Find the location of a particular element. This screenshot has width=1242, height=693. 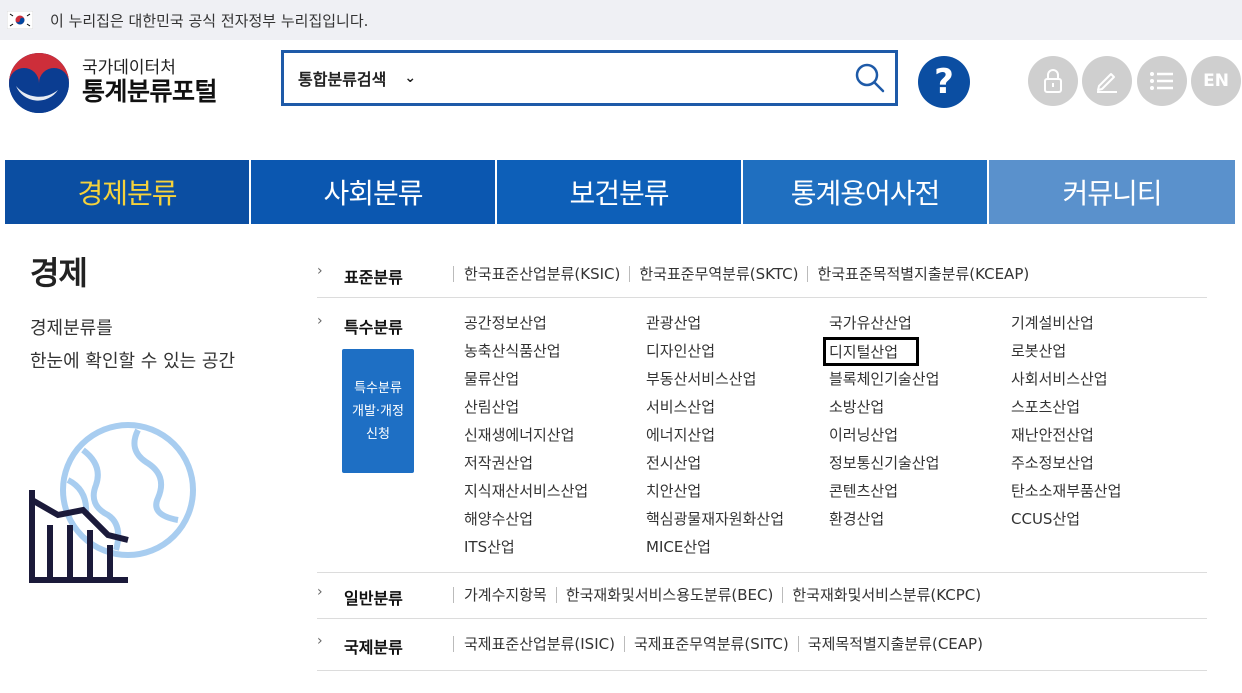

special-classification-apply-button: 특수분류 개발·개정 신청 is located at coordinates (378, 411).